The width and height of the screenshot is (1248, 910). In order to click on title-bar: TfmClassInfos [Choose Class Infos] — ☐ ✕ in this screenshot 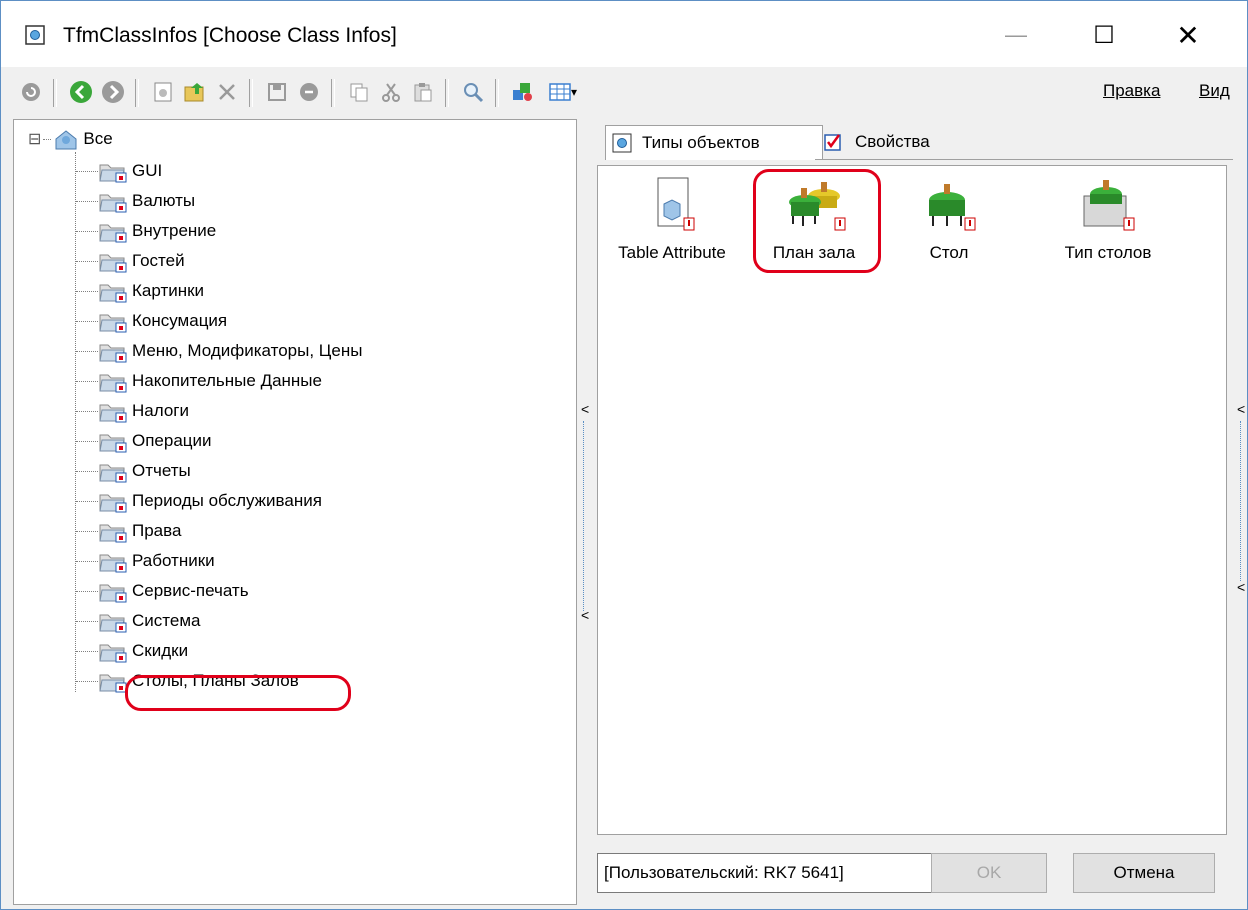, I will do `click(624, 34)`.